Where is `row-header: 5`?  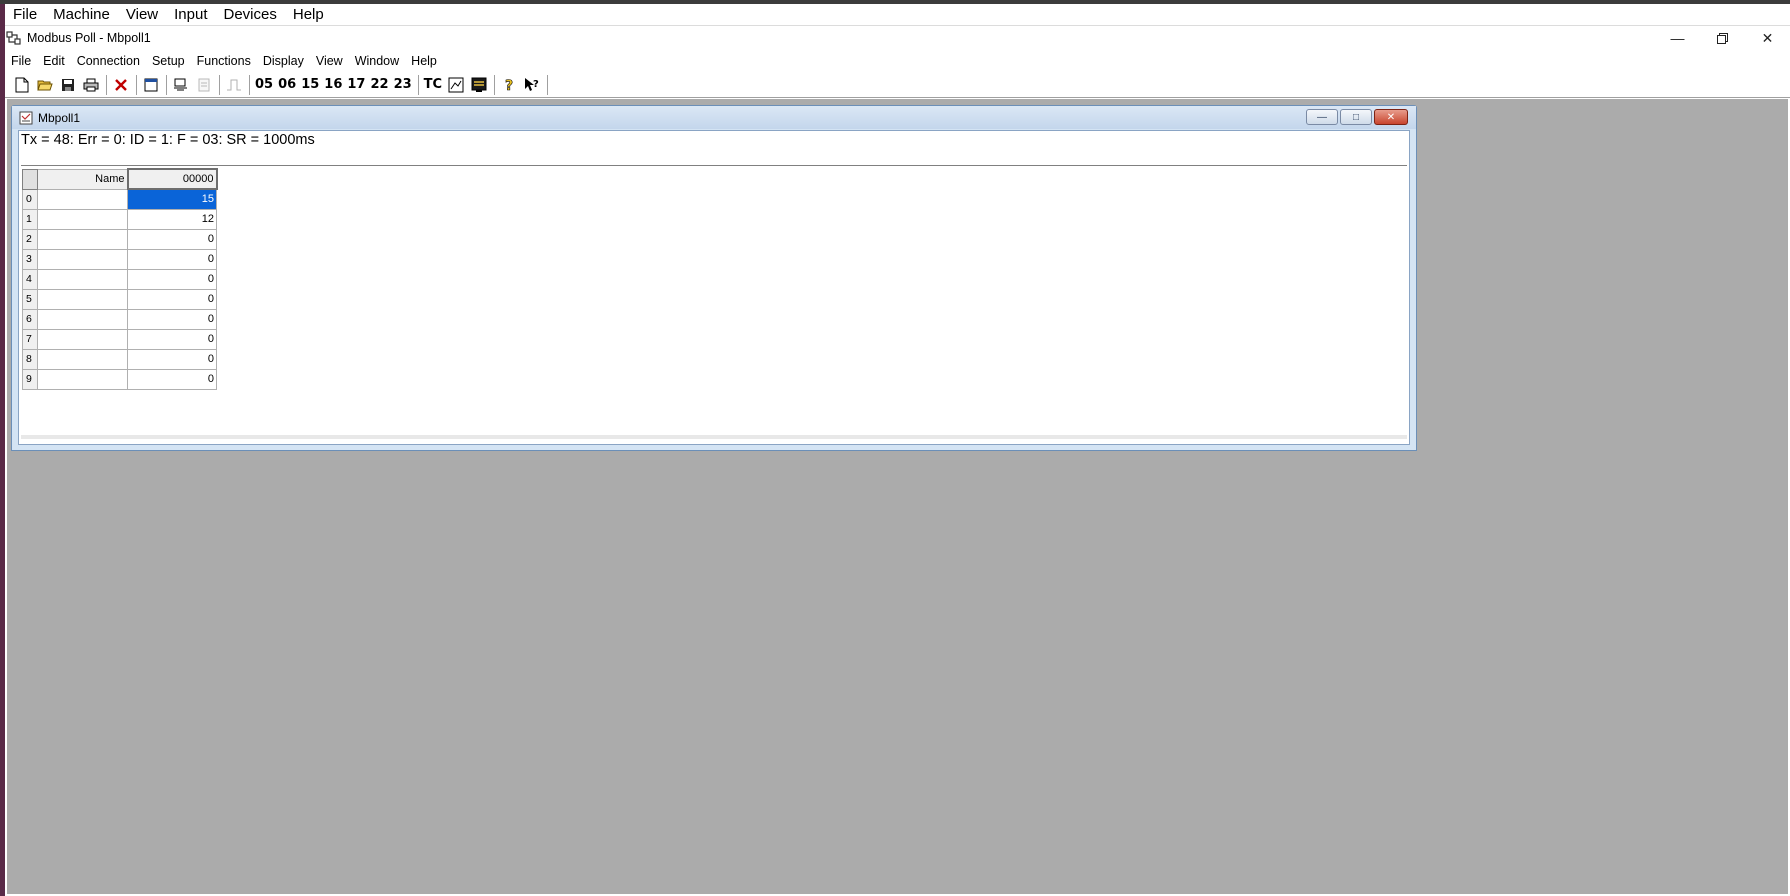
row-header: 5 is located at coordinates (30, 299).